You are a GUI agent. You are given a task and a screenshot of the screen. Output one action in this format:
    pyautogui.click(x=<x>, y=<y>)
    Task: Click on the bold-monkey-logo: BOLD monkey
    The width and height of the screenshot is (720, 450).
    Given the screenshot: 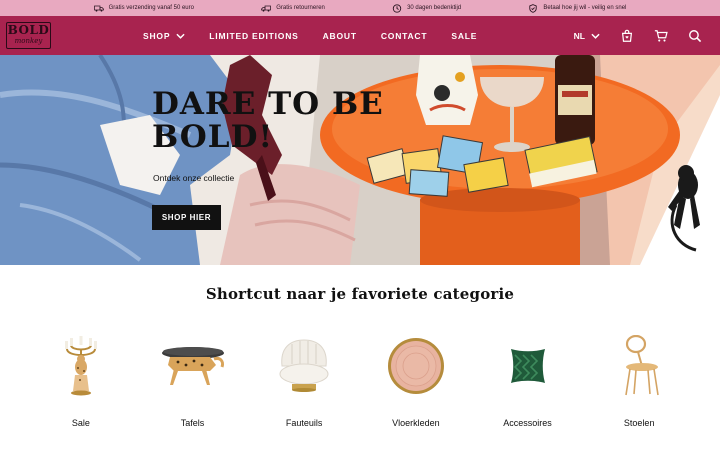 What is the action you would take?
    pyautogui.click(x=28, y=35)
    